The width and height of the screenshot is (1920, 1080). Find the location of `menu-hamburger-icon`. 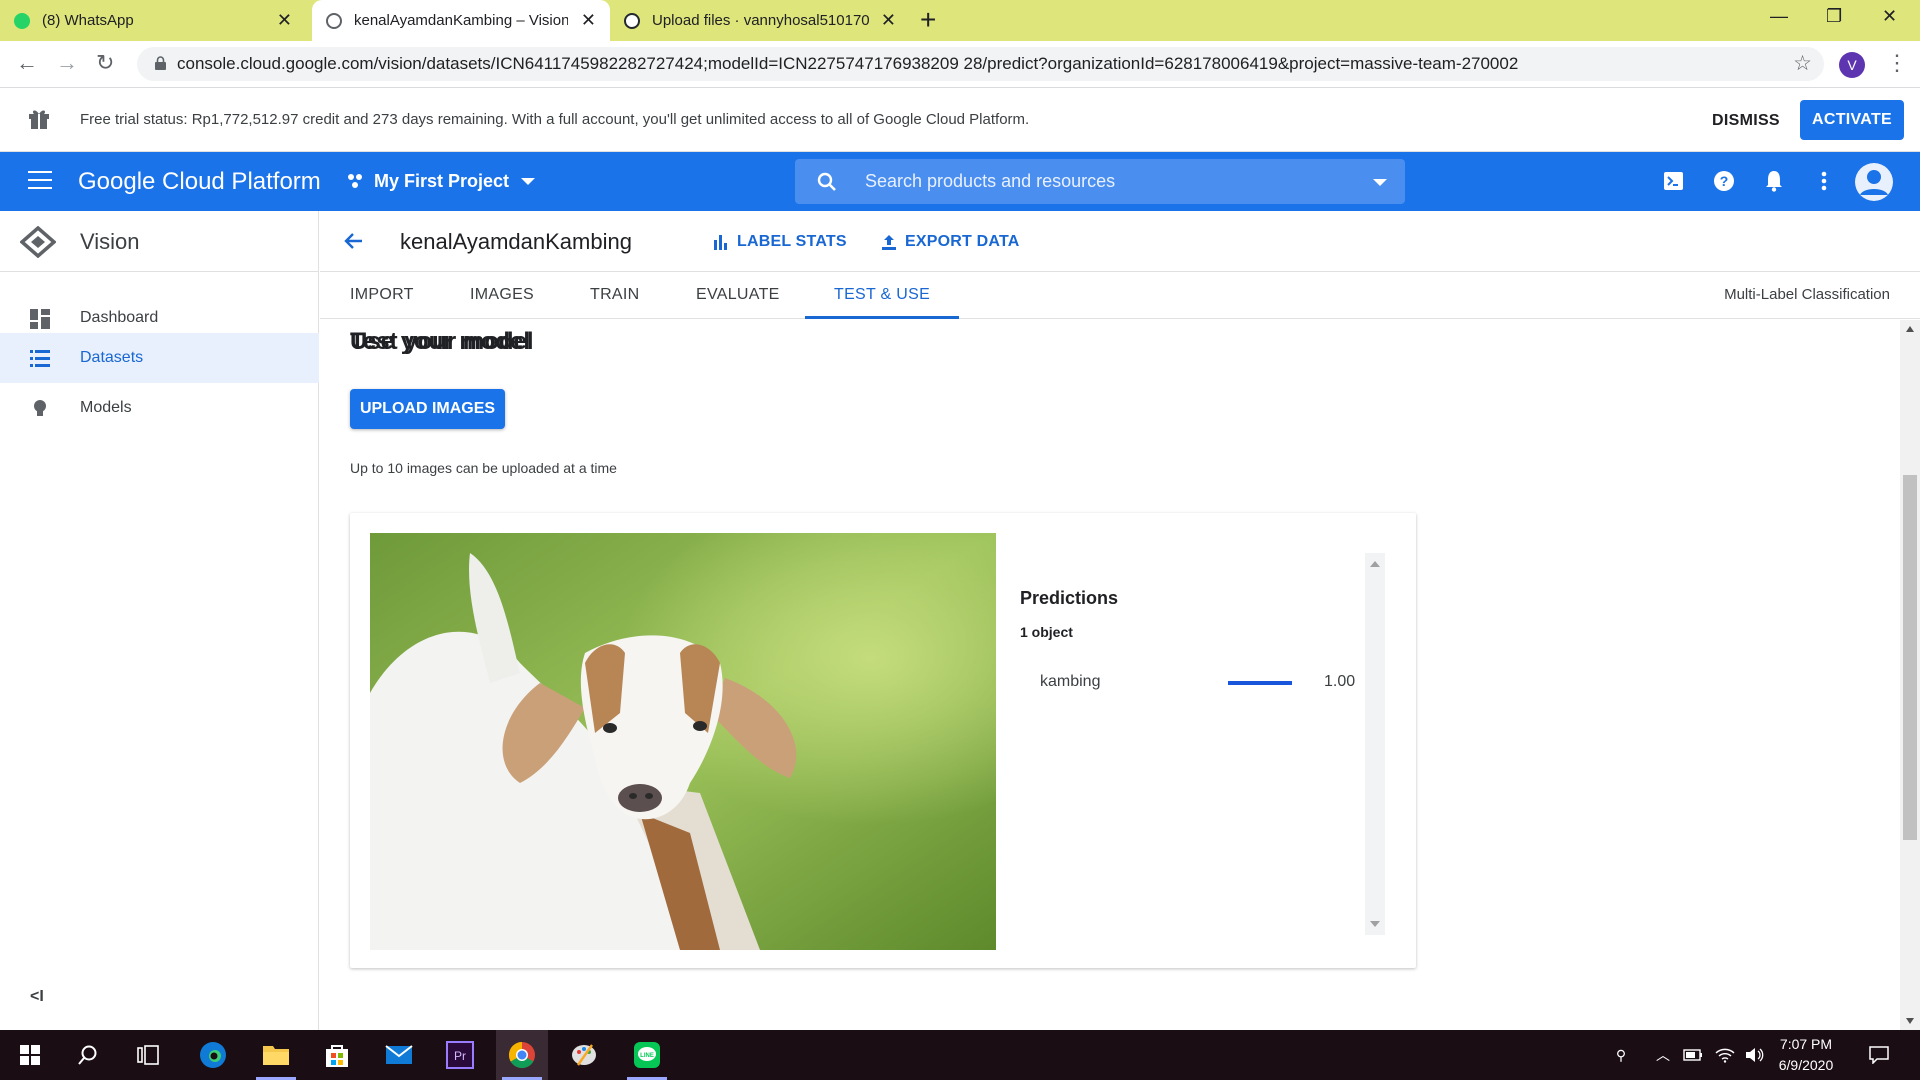

menu-hamburger-icon is located at coordinates (40, 181).